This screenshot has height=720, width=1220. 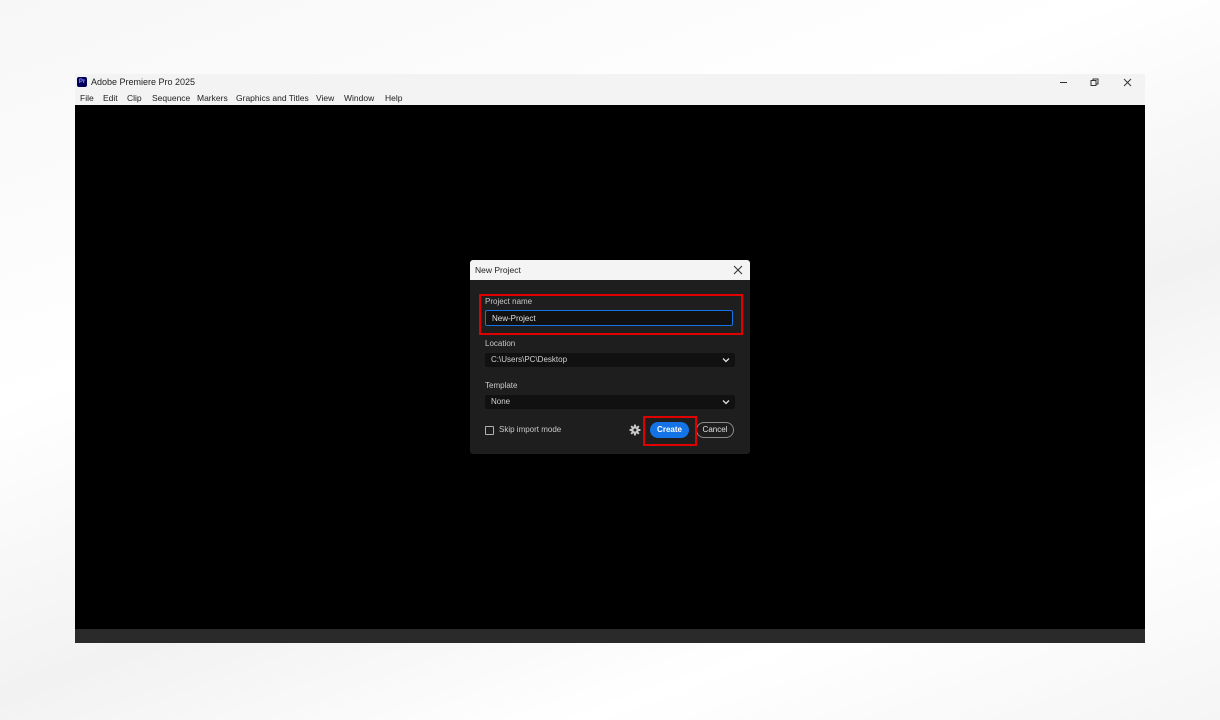 What do you see at coordinates (501, 401) in the screenshot?
I see `template-value: None` at bounding box center [501, 401].